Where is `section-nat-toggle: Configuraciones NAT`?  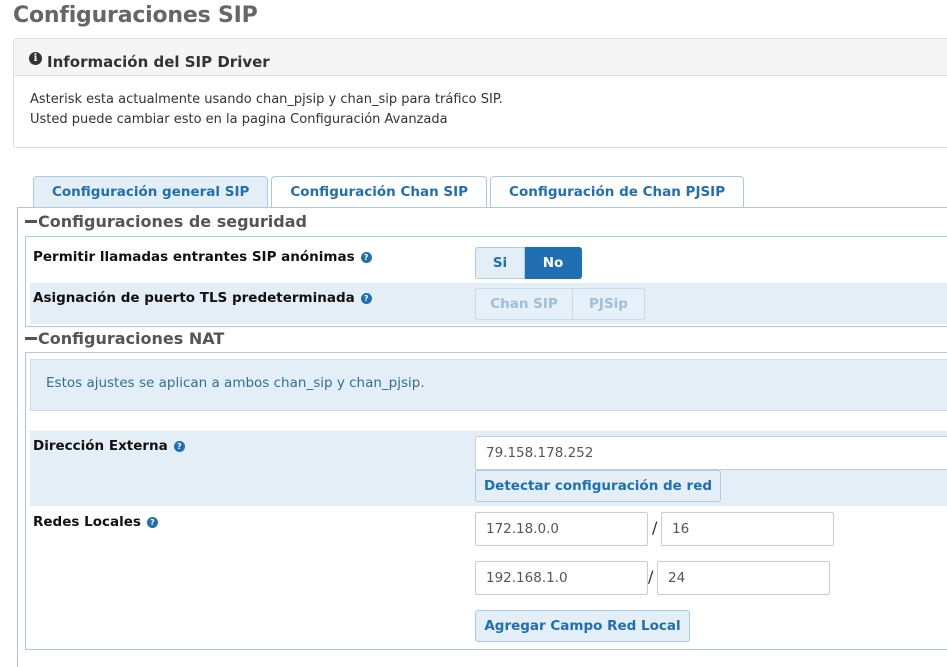
section-nat-toggle: Configuraciones NAT is located at coordinates (124, 338).